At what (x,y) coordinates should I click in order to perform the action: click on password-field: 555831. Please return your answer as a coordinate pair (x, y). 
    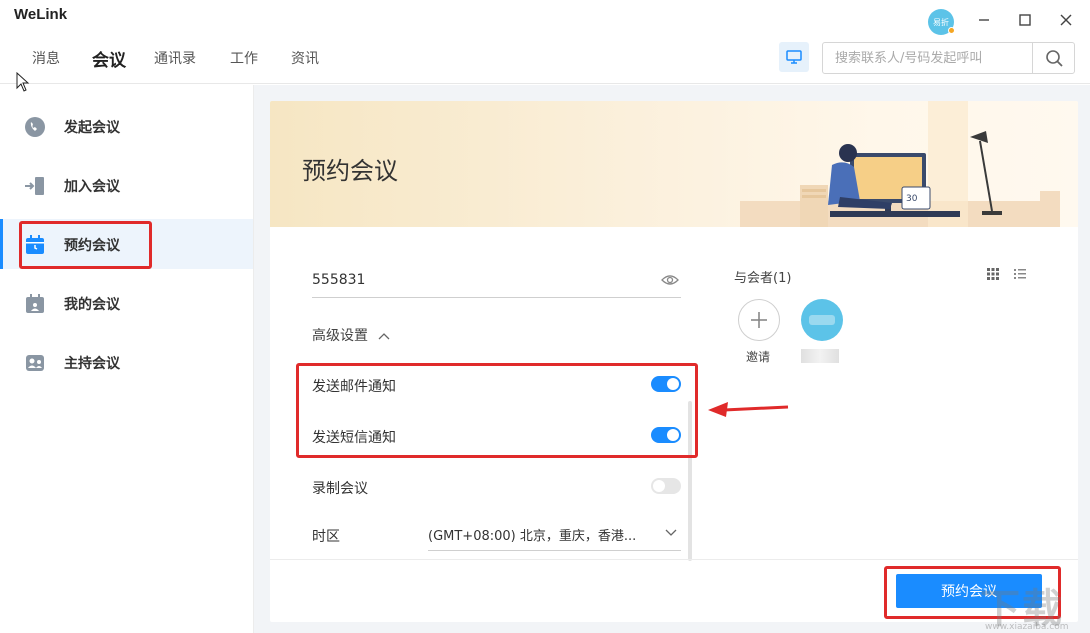
    Looking at the image, I should click on (496, 283).